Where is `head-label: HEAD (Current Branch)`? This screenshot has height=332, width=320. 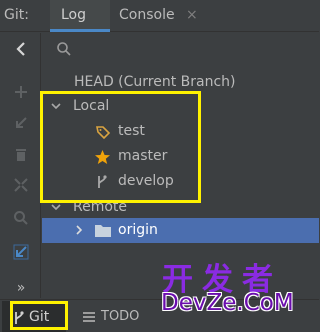 head-label: HEAD (Current Branch) is located at coordinates (155, 82).